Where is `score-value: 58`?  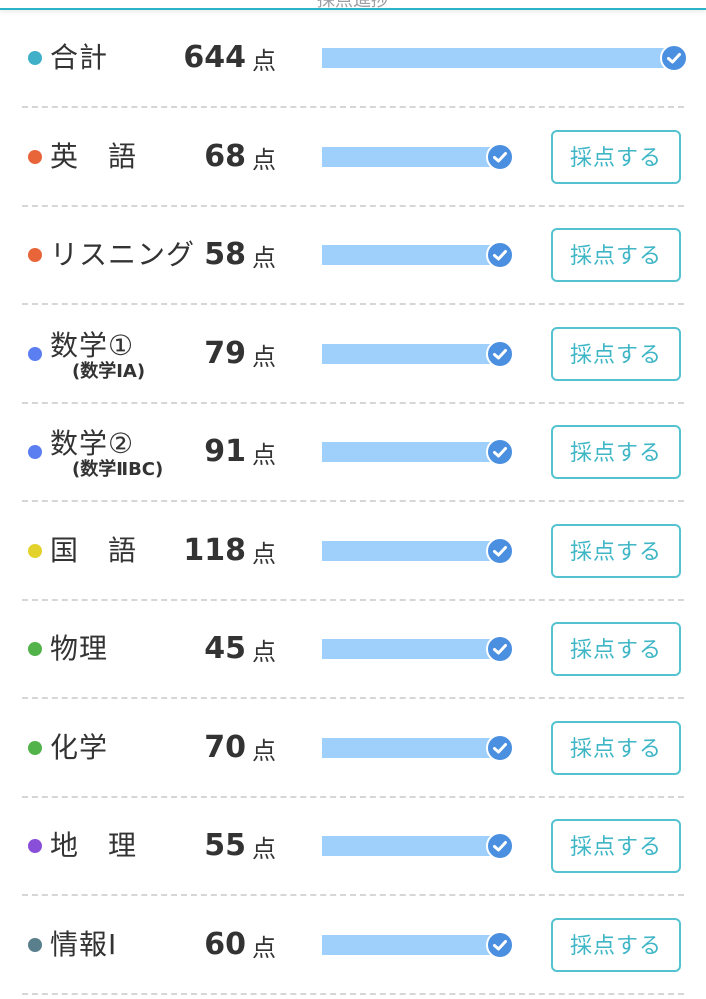 score-value: 58 is located at coordinates (225, 254).